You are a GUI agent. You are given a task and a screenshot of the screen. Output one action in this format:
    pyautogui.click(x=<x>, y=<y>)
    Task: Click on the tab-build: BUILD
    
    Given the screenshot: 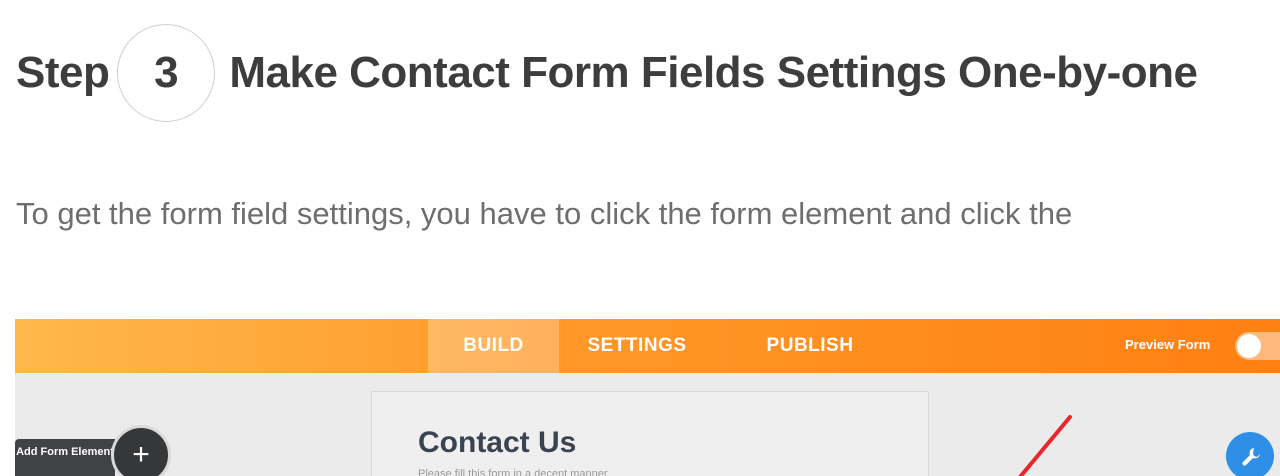 What is the action you would take?
    pyautogui.click(x=493, y=346)
    